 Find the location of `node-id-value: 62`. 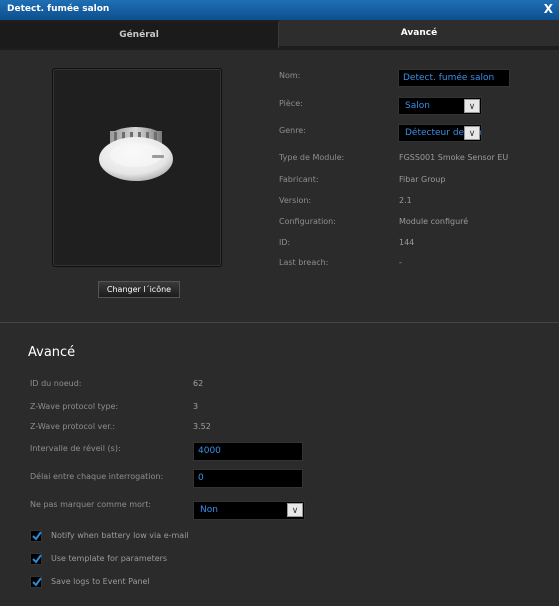

node-id-value: 62 is located at coordinates (198, 383).